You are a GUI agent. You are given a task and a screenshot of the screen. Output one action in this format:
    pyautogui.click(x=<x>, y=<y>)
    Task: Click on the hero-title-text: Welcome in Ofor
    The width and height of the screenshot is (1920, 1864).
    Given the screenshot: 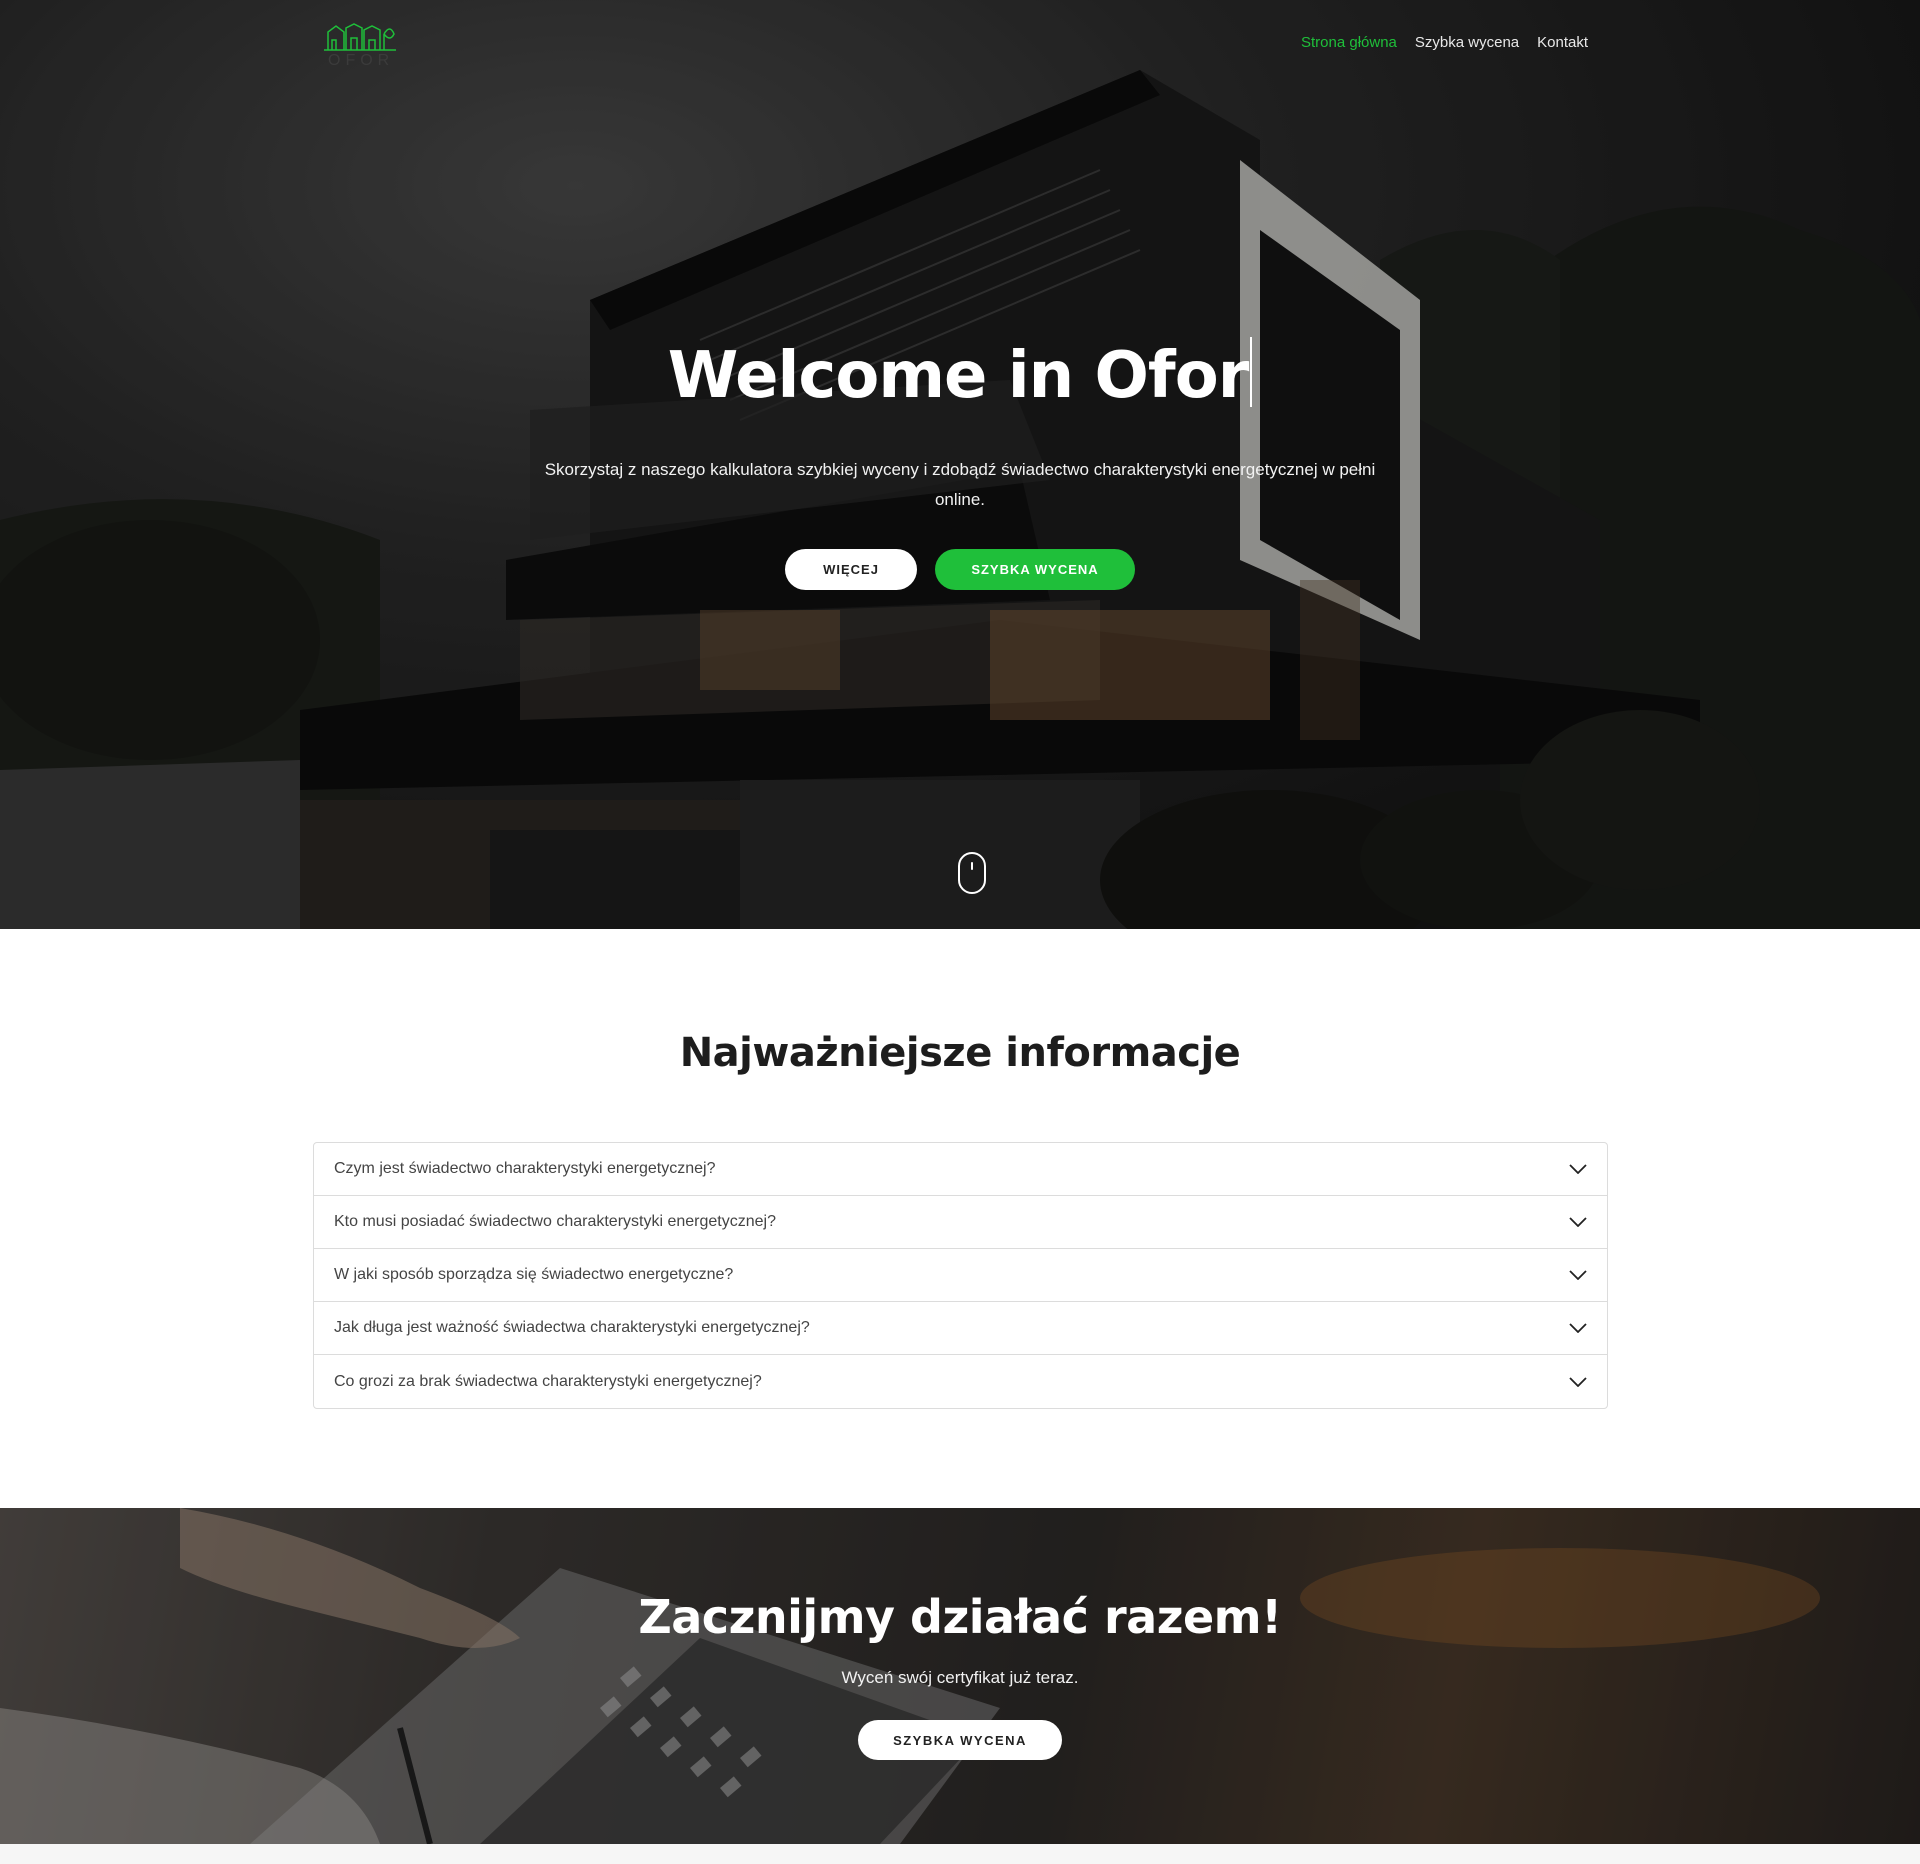 What is the action you would take?
    pyautogui.click(x=958, y=376)
    